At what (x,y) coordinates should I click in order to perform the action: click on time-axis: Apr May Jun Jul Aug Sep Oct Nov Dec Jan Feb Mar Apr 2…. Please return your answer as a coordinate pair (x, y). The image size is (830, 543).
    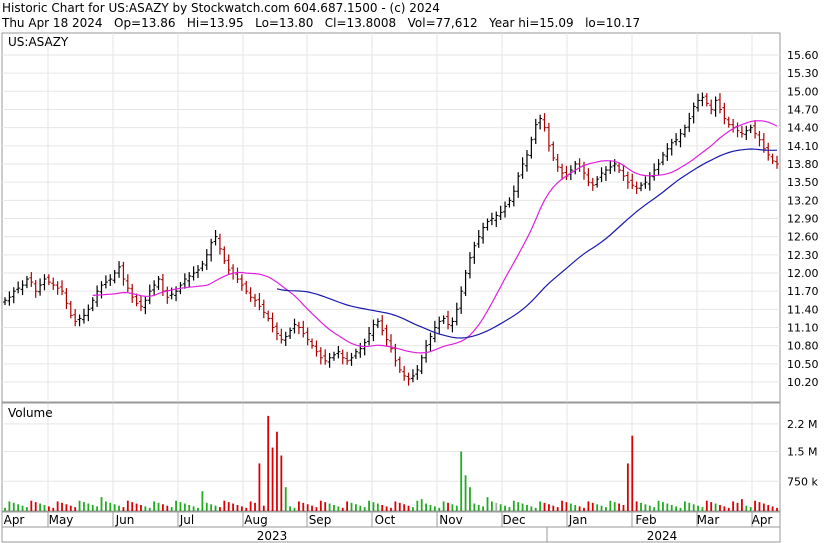
    Looking at the image, I should click on (391, 527).